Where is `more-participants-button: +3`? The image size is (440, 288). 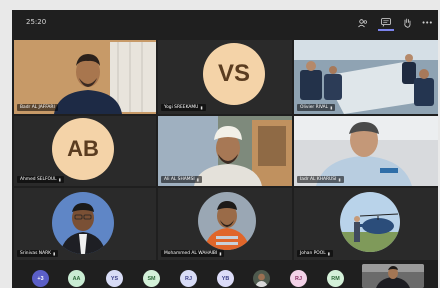 more-participants-button: +3 is located at coordinates (40, 278).